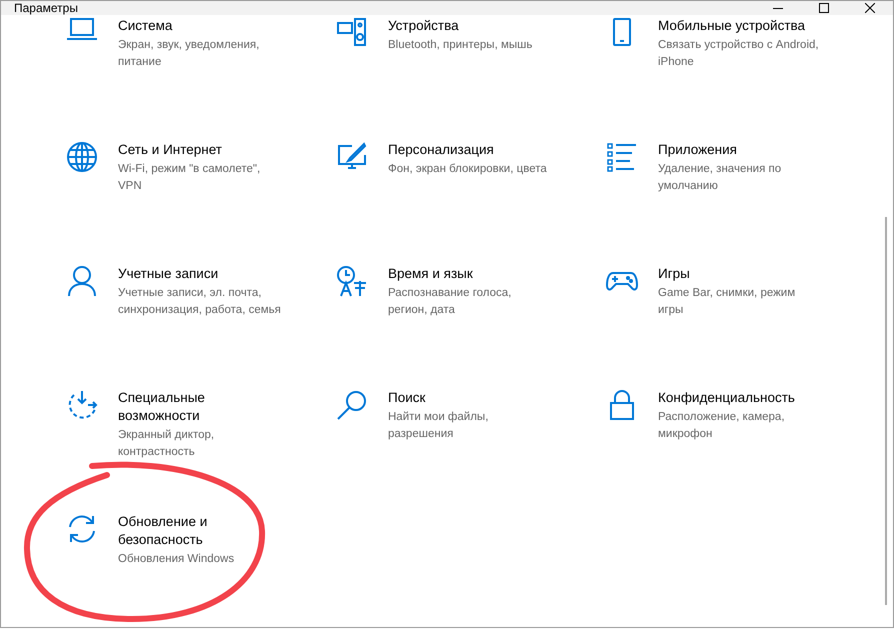 The width and height of the screenshot is (894, 637). Describe the element at coordinates (824, 8) in the screenshot. I see `maximize-icon` at that location.